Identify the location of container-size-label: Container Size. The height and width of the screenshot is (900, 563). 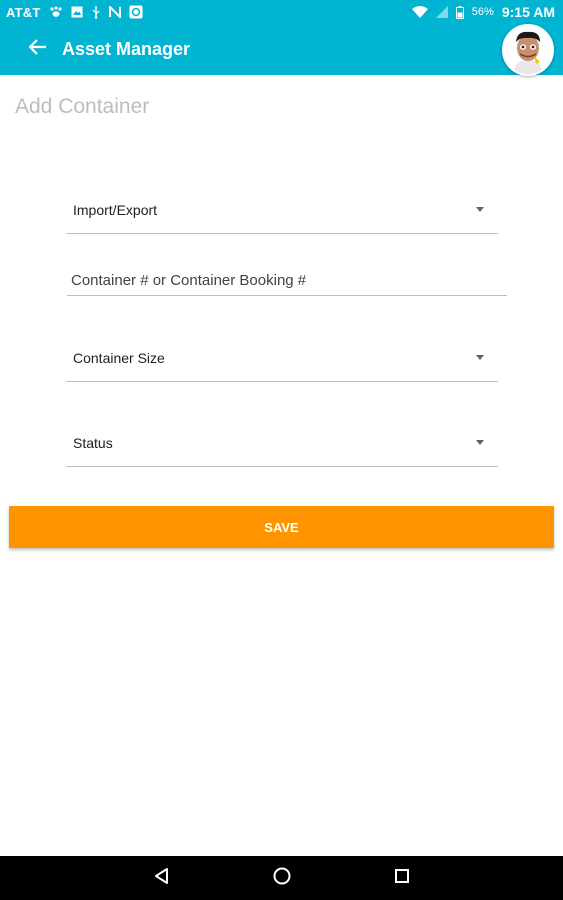
(119, 357).